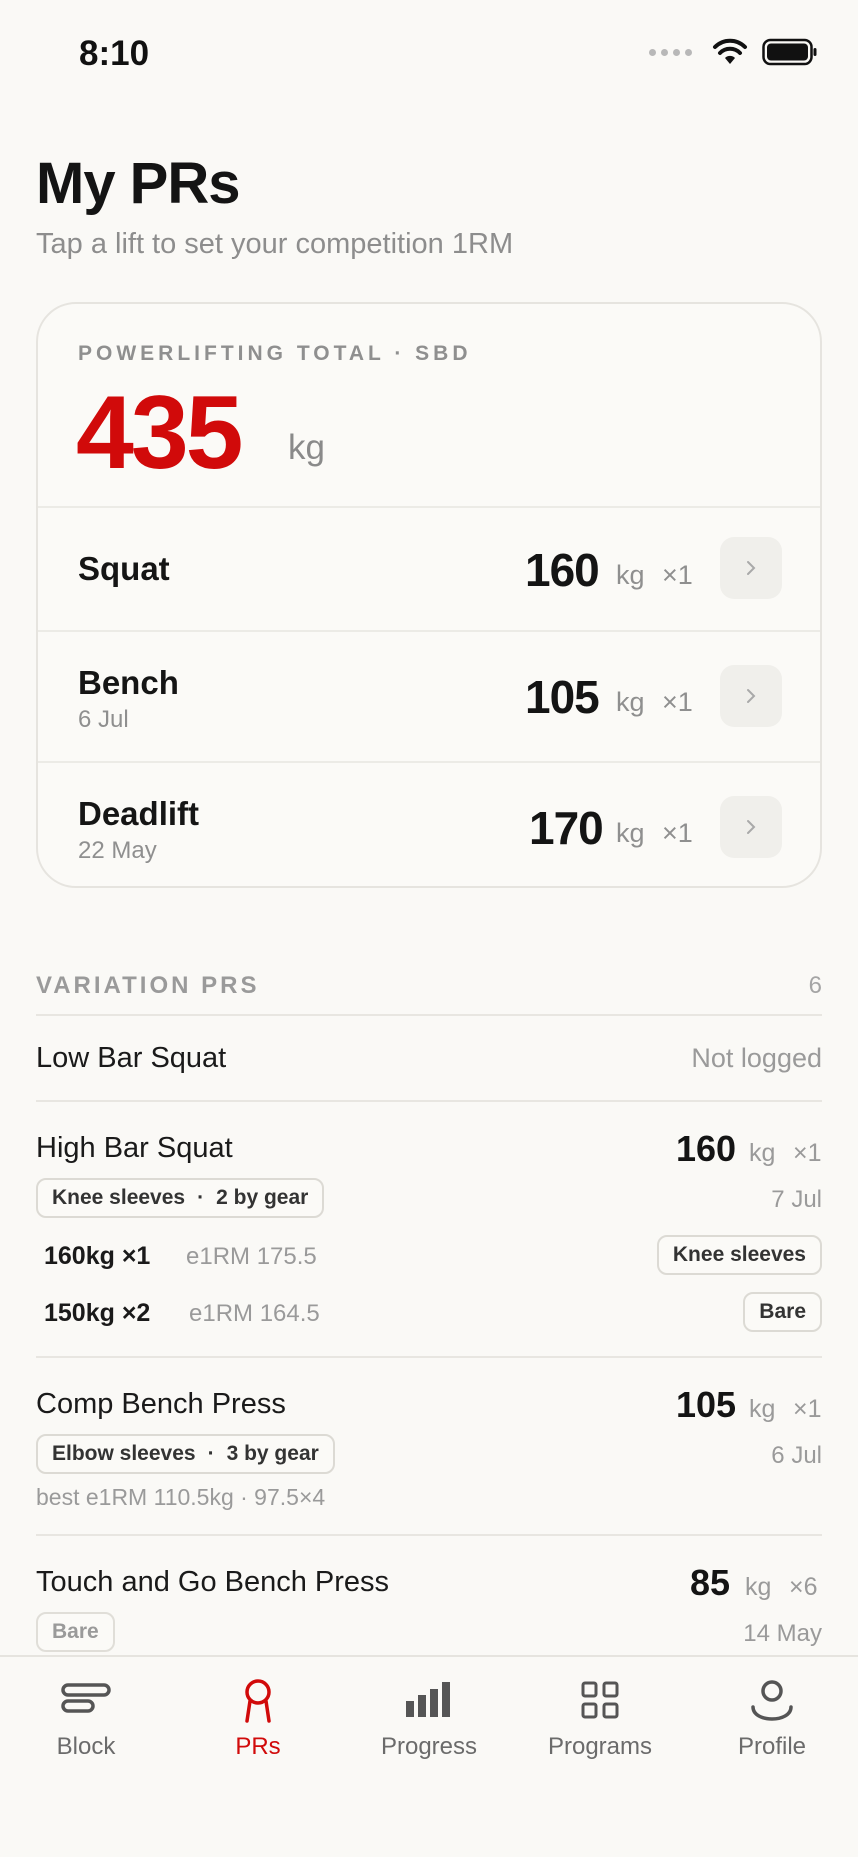 Image resolution: width=858 pixels, height=1857 pixels. What do you see at coordinates (782, 1312) in the screenshot?
I see `set-gear-chip: Bare` at bounding box center [782, 1312].